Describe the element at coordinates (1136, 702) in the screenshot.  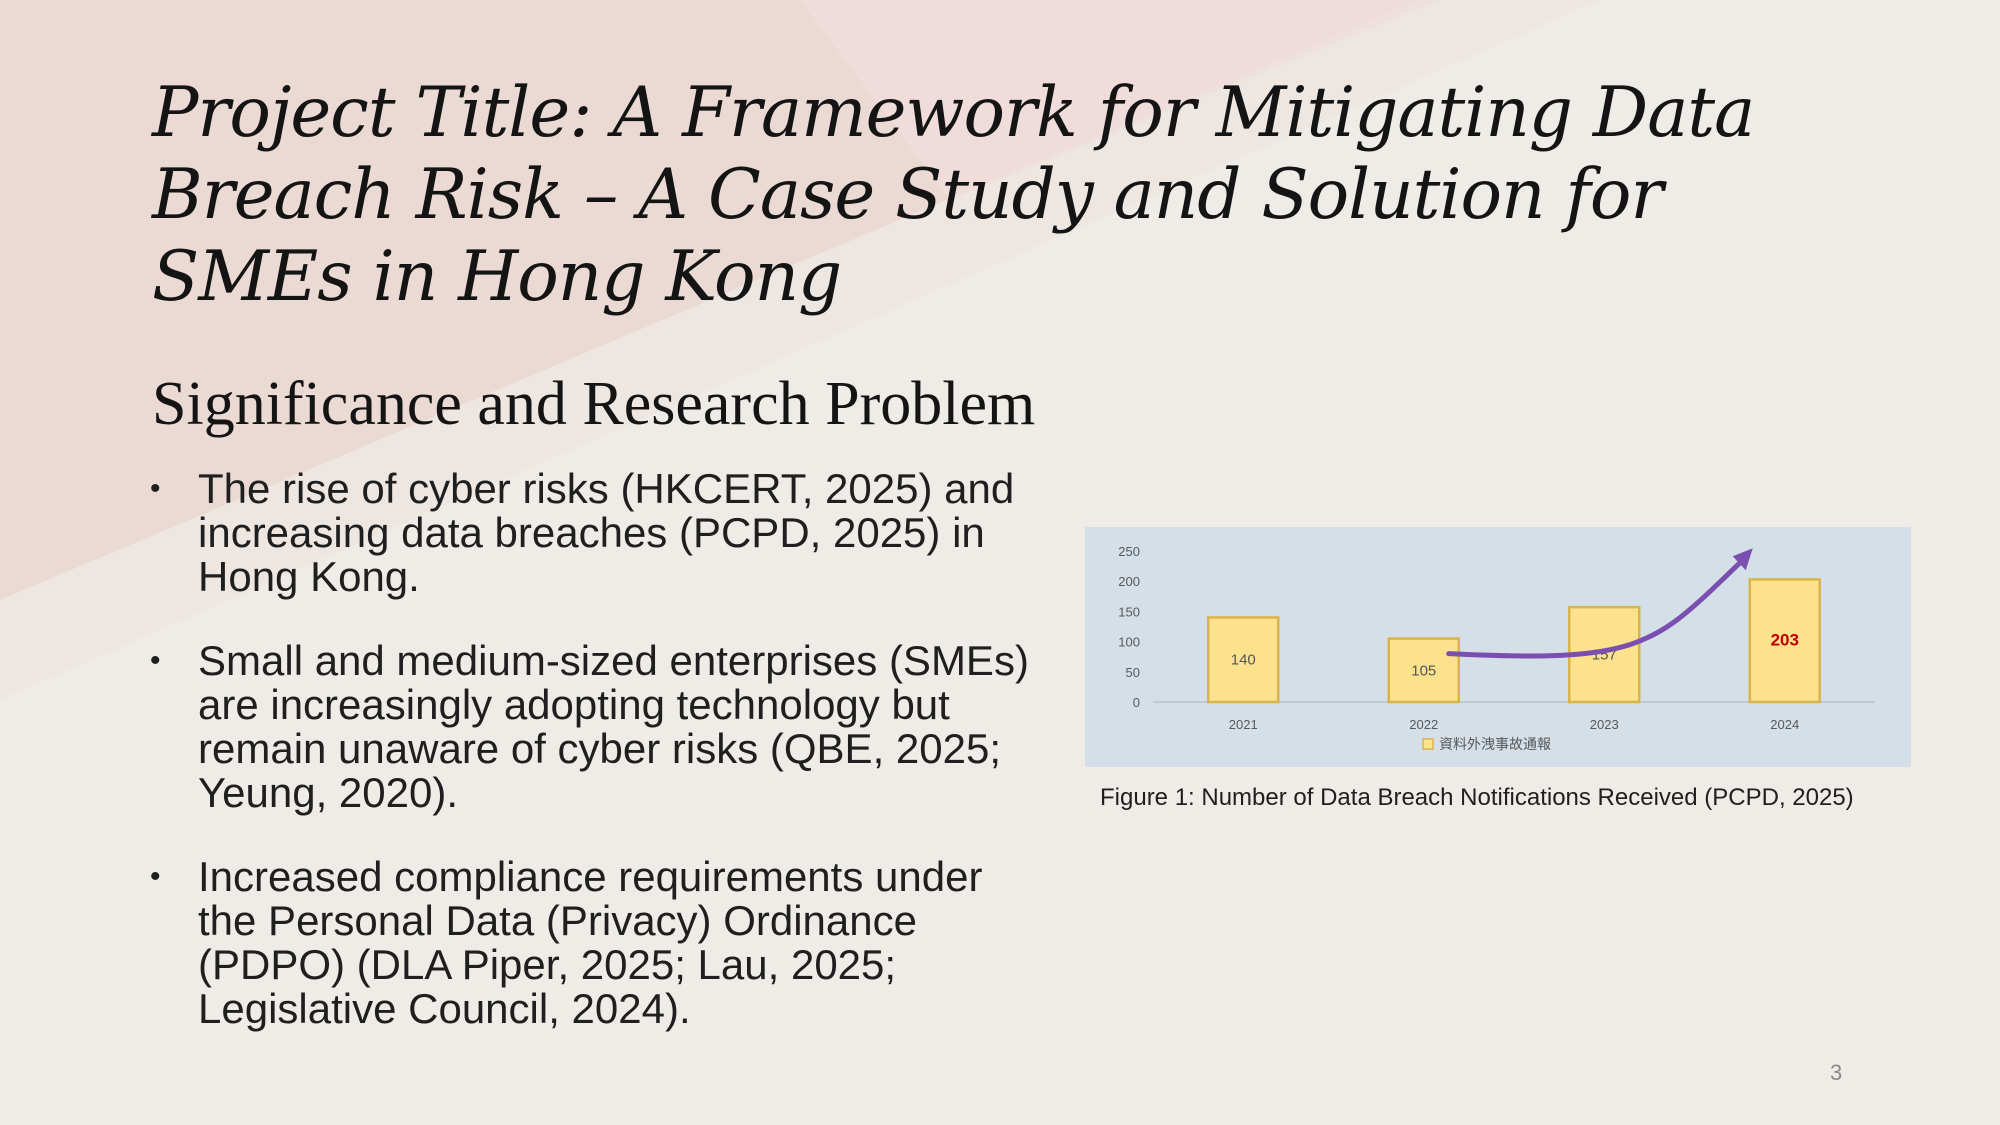
I see `y-tick-label: 0` at that location.